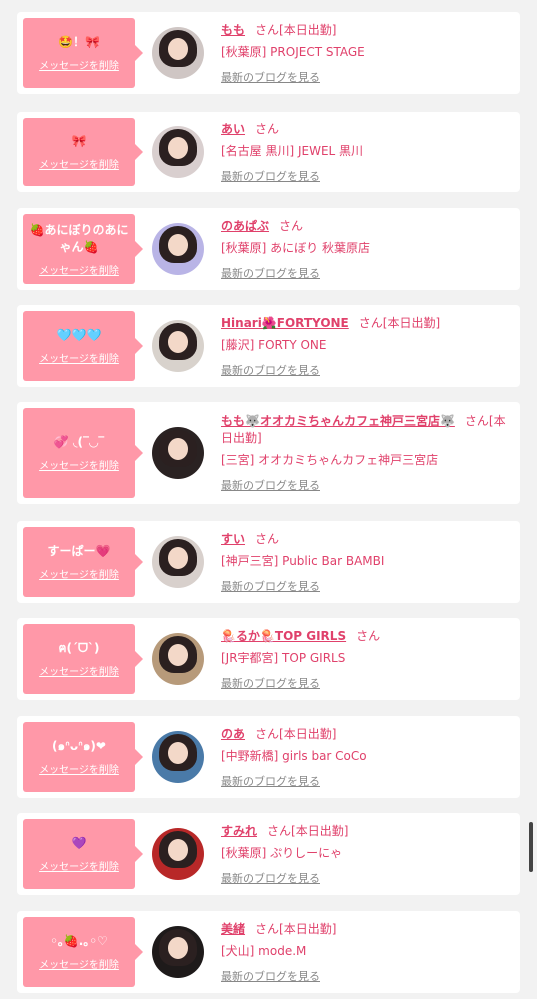  I want to click on message-bubble: 💞 ◟(‾◡‾ メッセージを削除, so click(83, 453).